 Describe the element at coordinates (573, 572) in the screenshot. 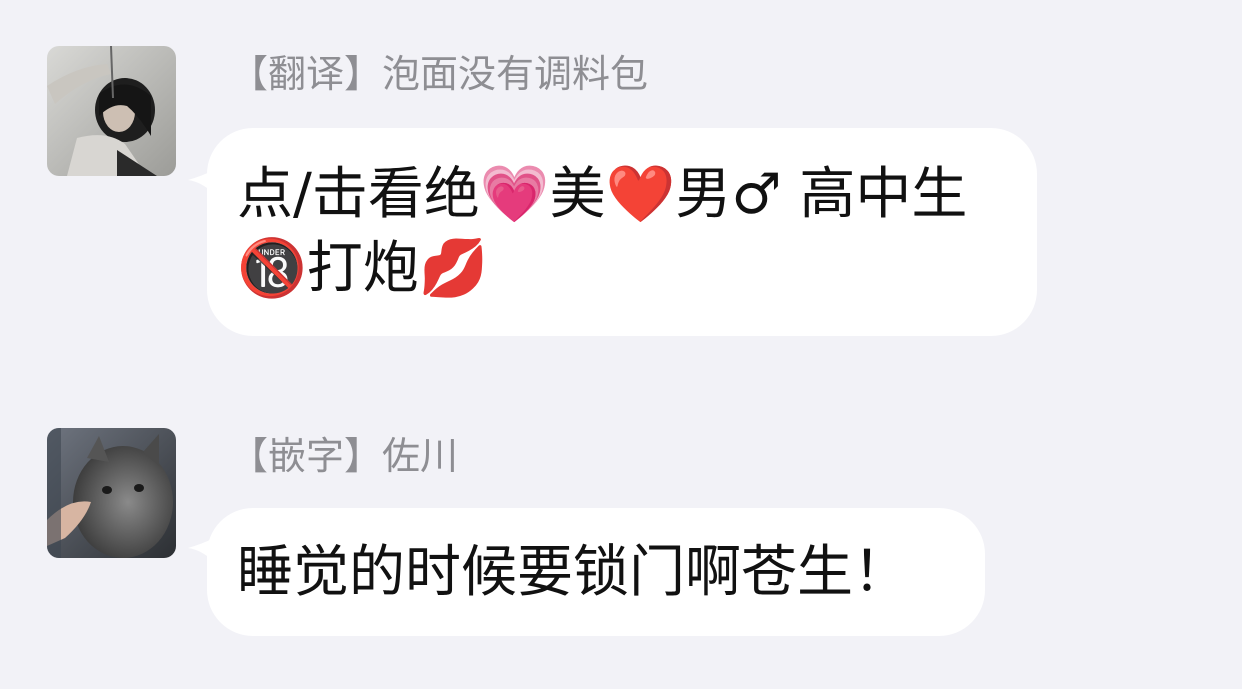

I see `message-text: 睡觉的时候要锁门啊苍生！` at that location.